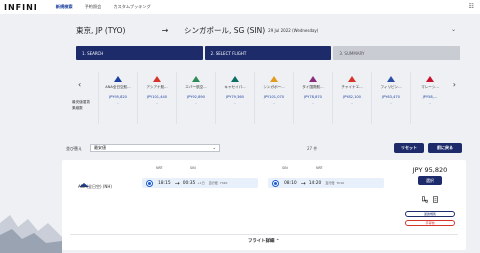 This screenshot has width=480, height=253. Describe the element at coordinates (391, 78) in the screenshot. I see `philippine-logo-icon` at that location.